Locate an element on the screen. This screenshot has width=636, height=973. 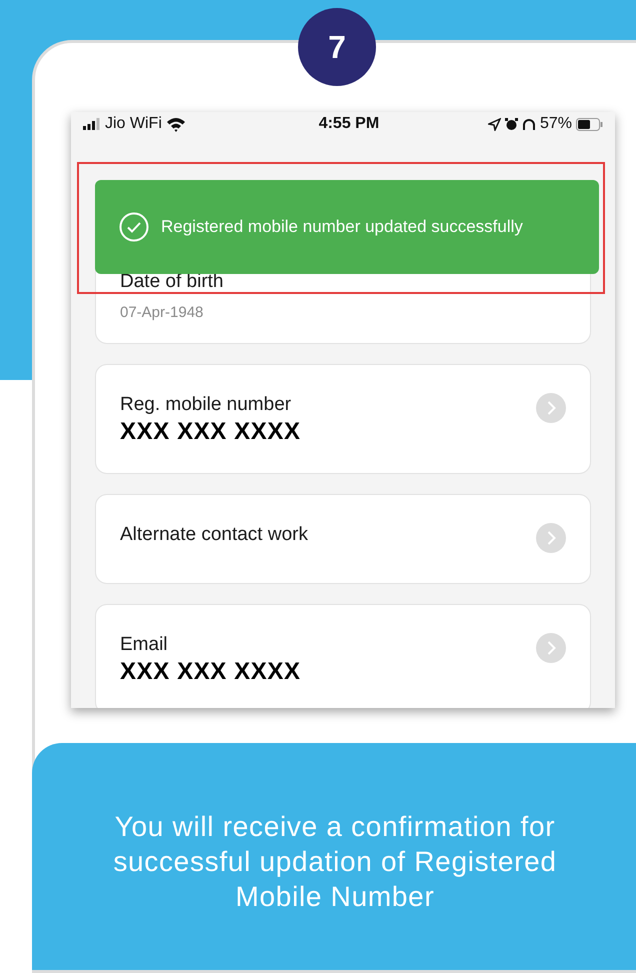
toast-message: Registered mobile number updated successfully is located at coordinates (342, 227).